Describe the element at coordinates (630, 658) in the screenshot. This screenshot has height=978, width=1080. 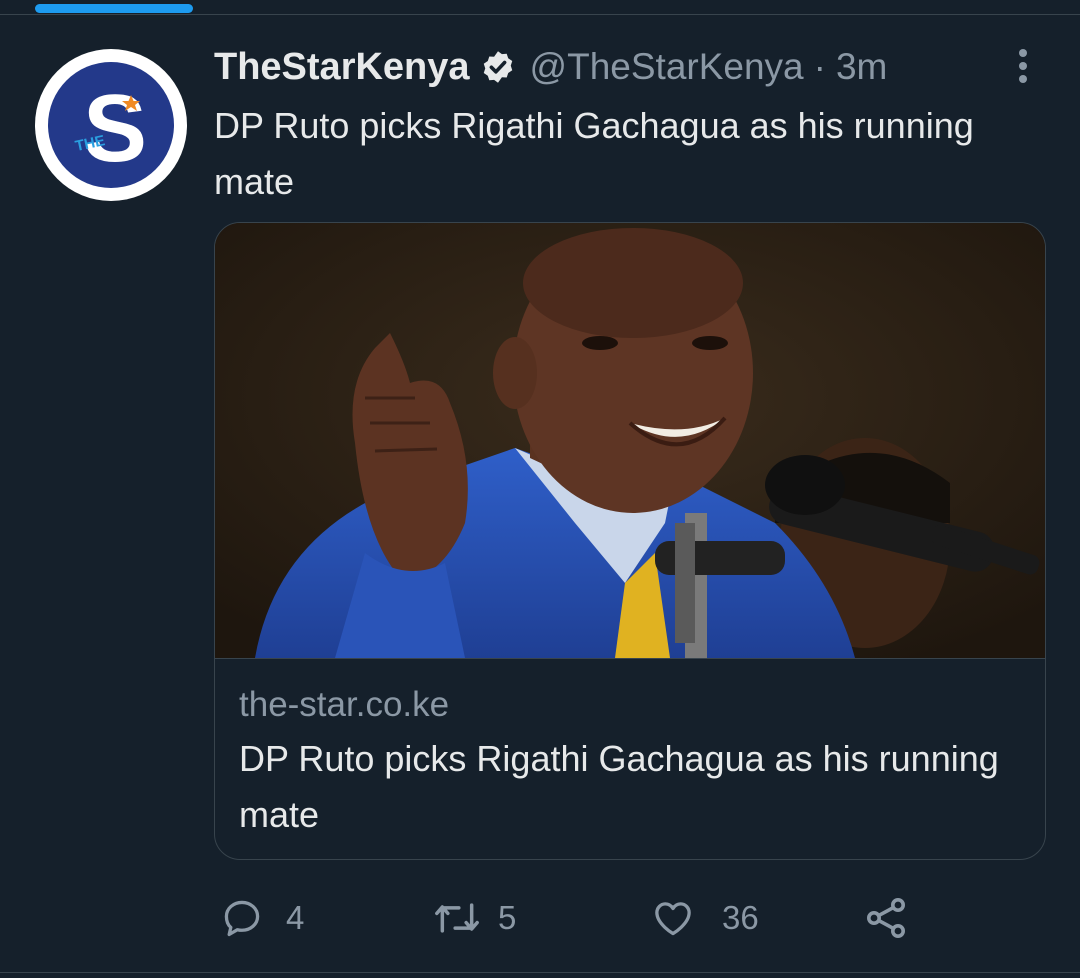
I see `card-divider` at that location.